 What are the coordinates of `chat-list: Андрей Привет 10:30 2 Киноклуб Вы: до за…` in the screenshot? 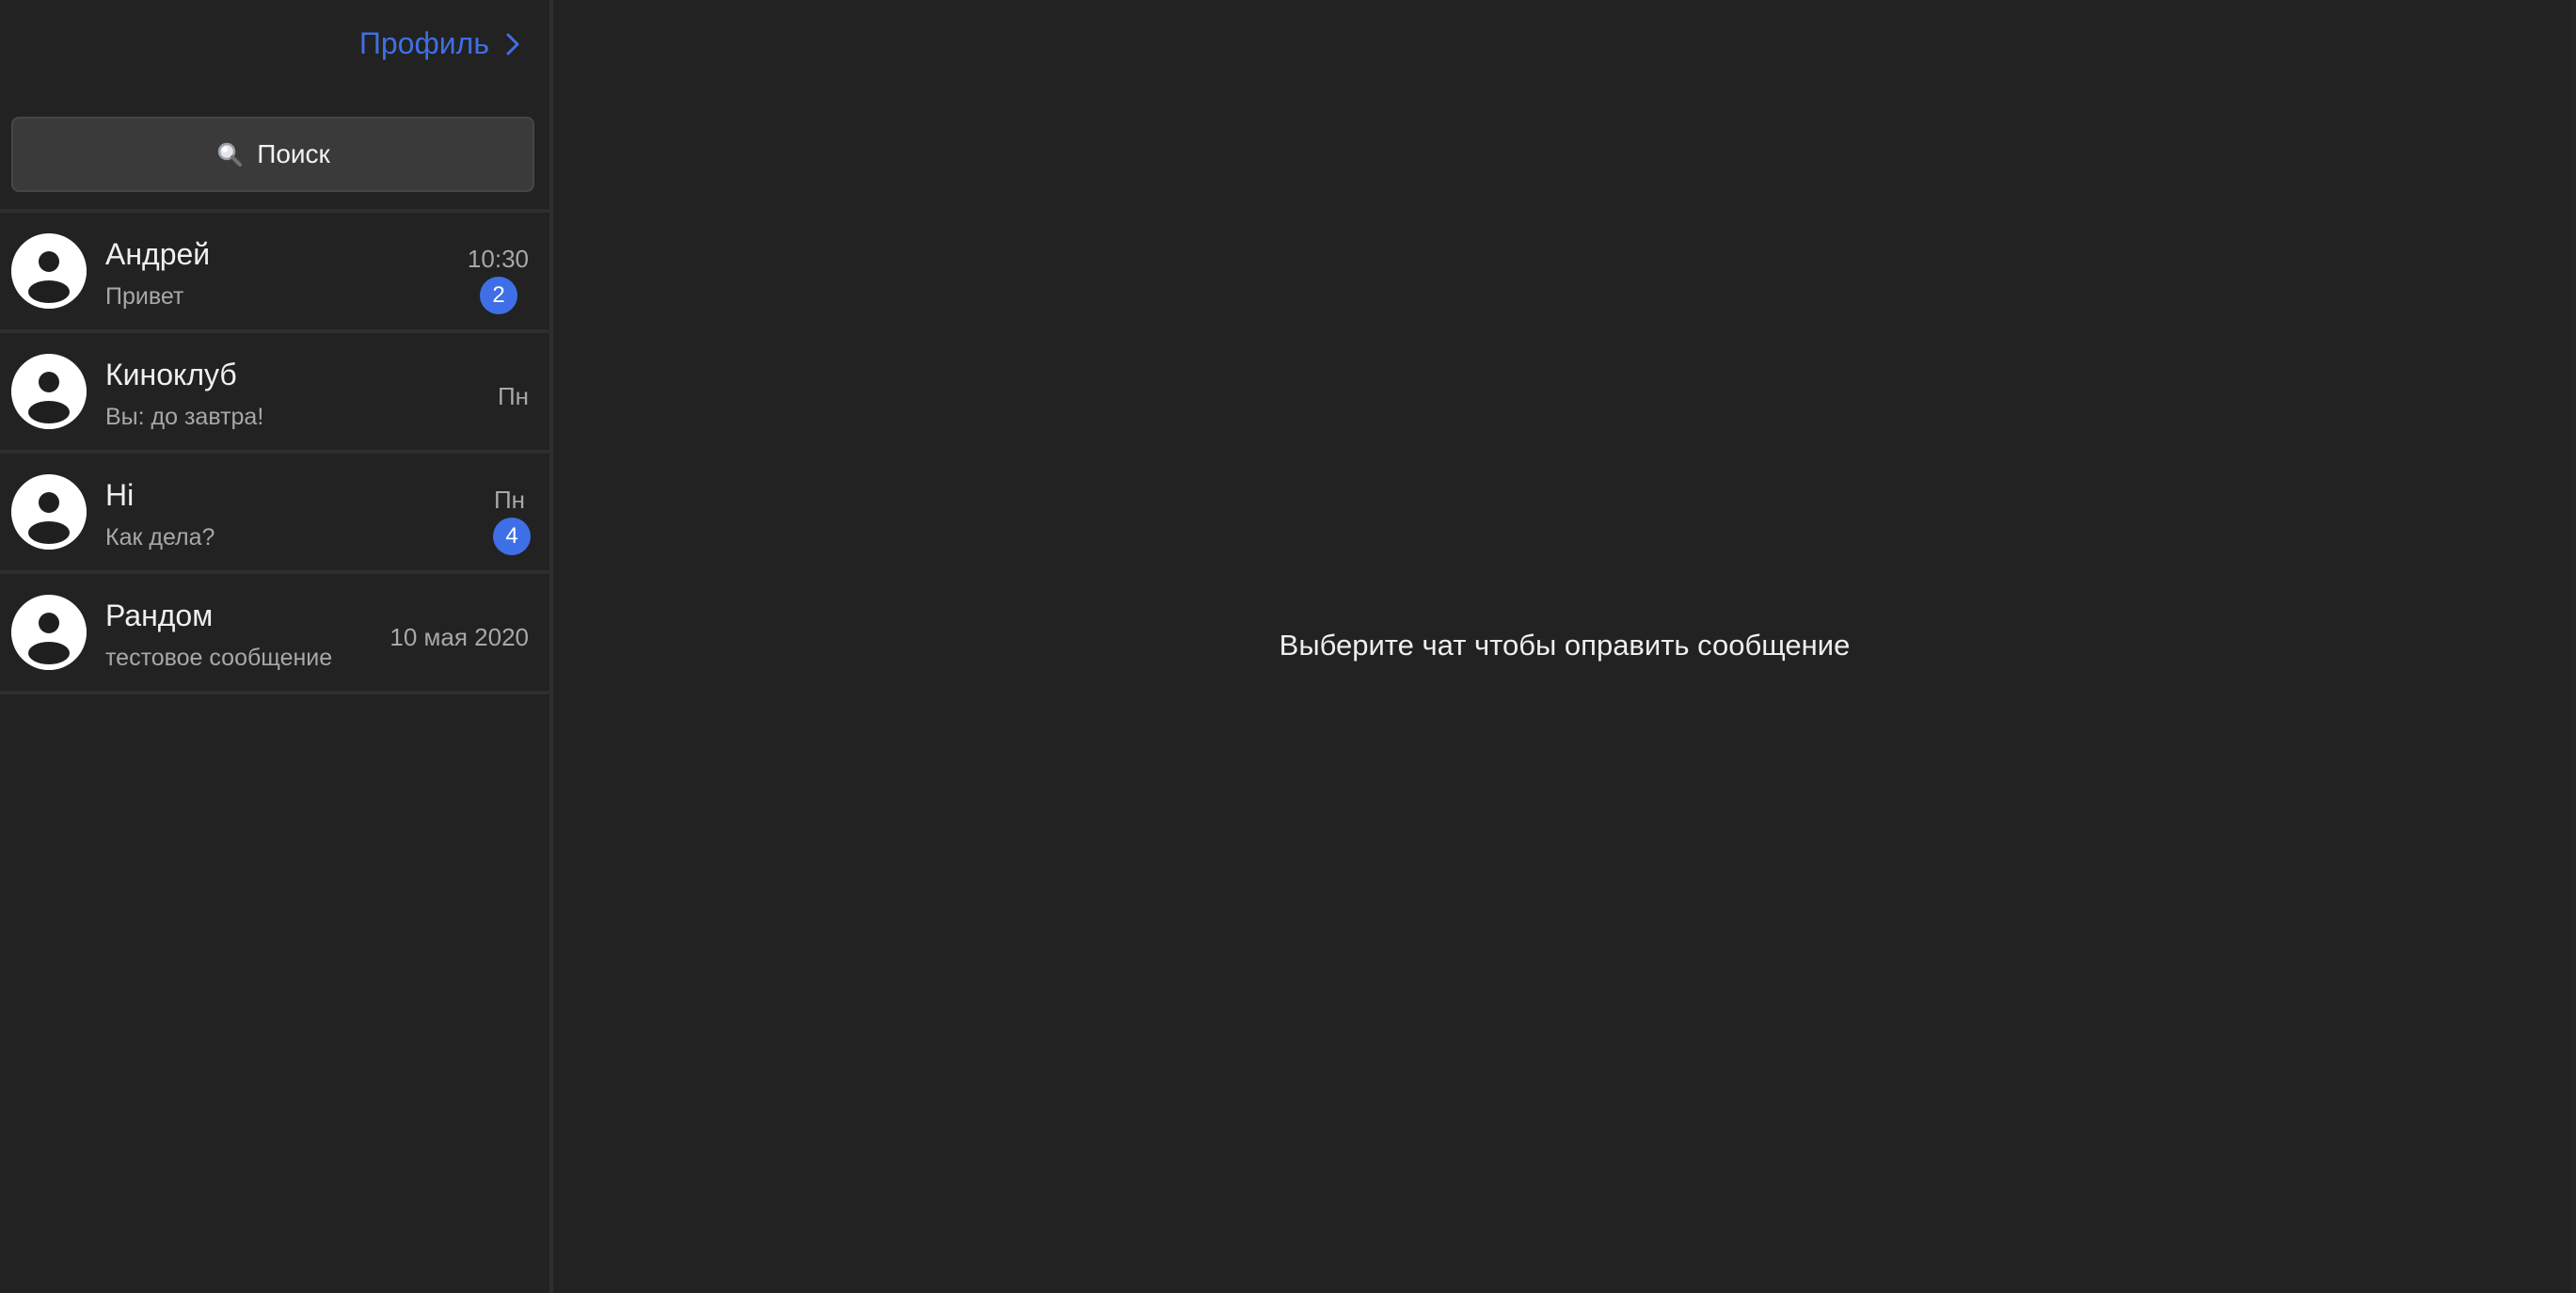 It's located at (274, 451).